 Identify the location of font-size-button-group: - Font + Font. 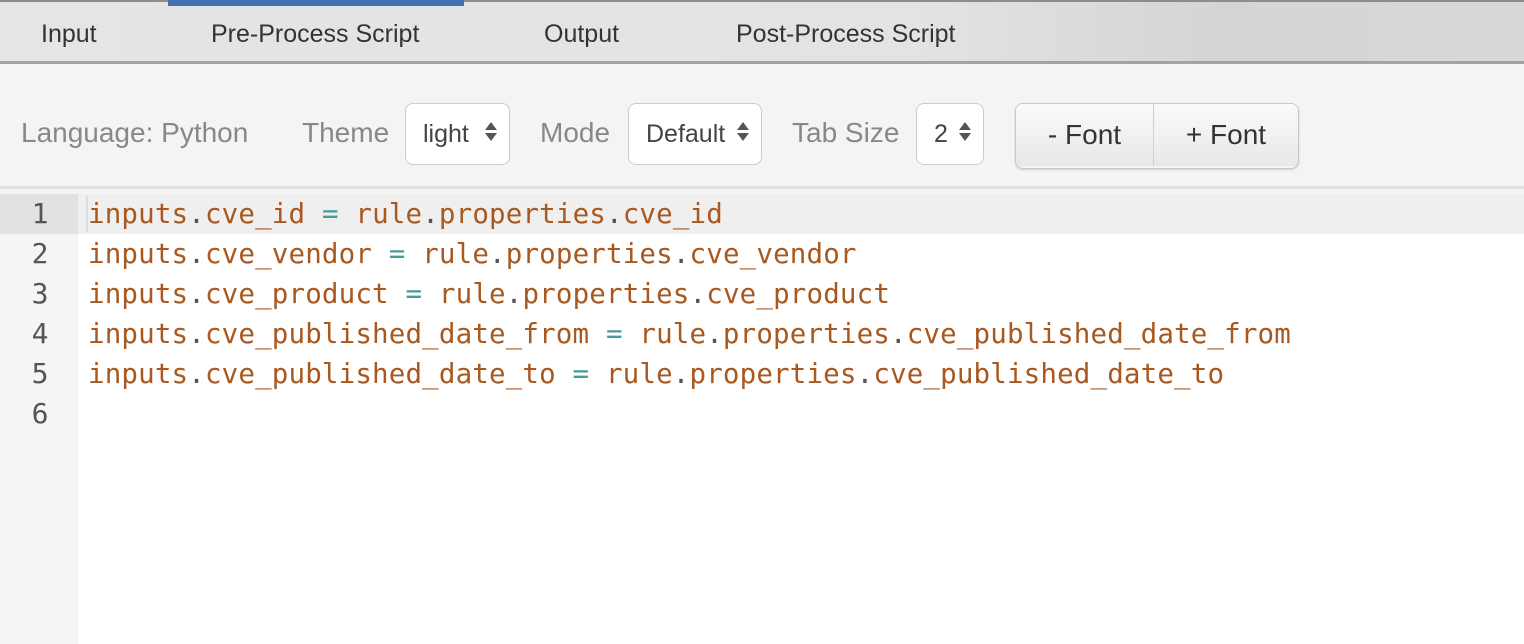
(1157, 136).